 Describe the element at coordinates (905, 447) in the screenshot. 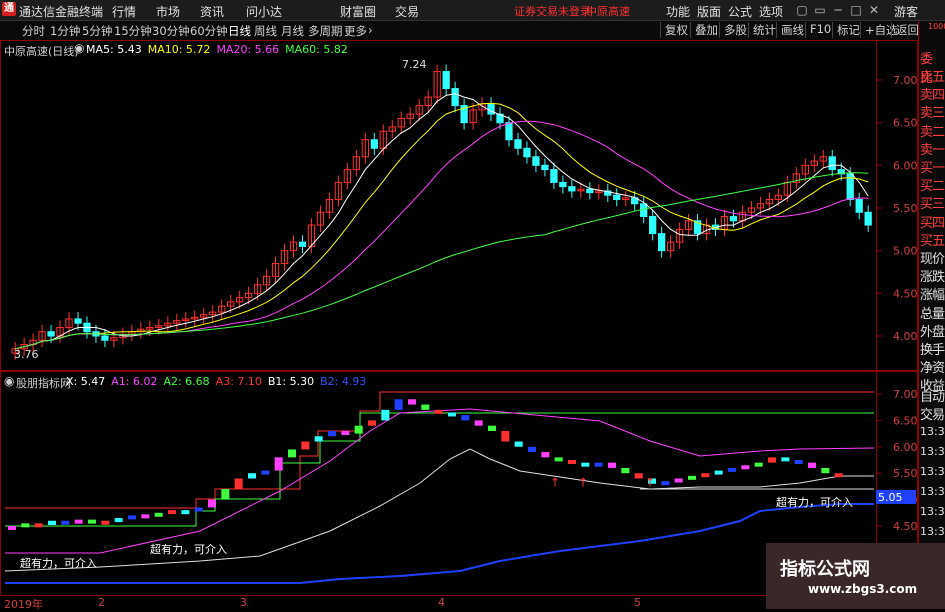

I see `ind-ytick-2: 6.00` at that location.